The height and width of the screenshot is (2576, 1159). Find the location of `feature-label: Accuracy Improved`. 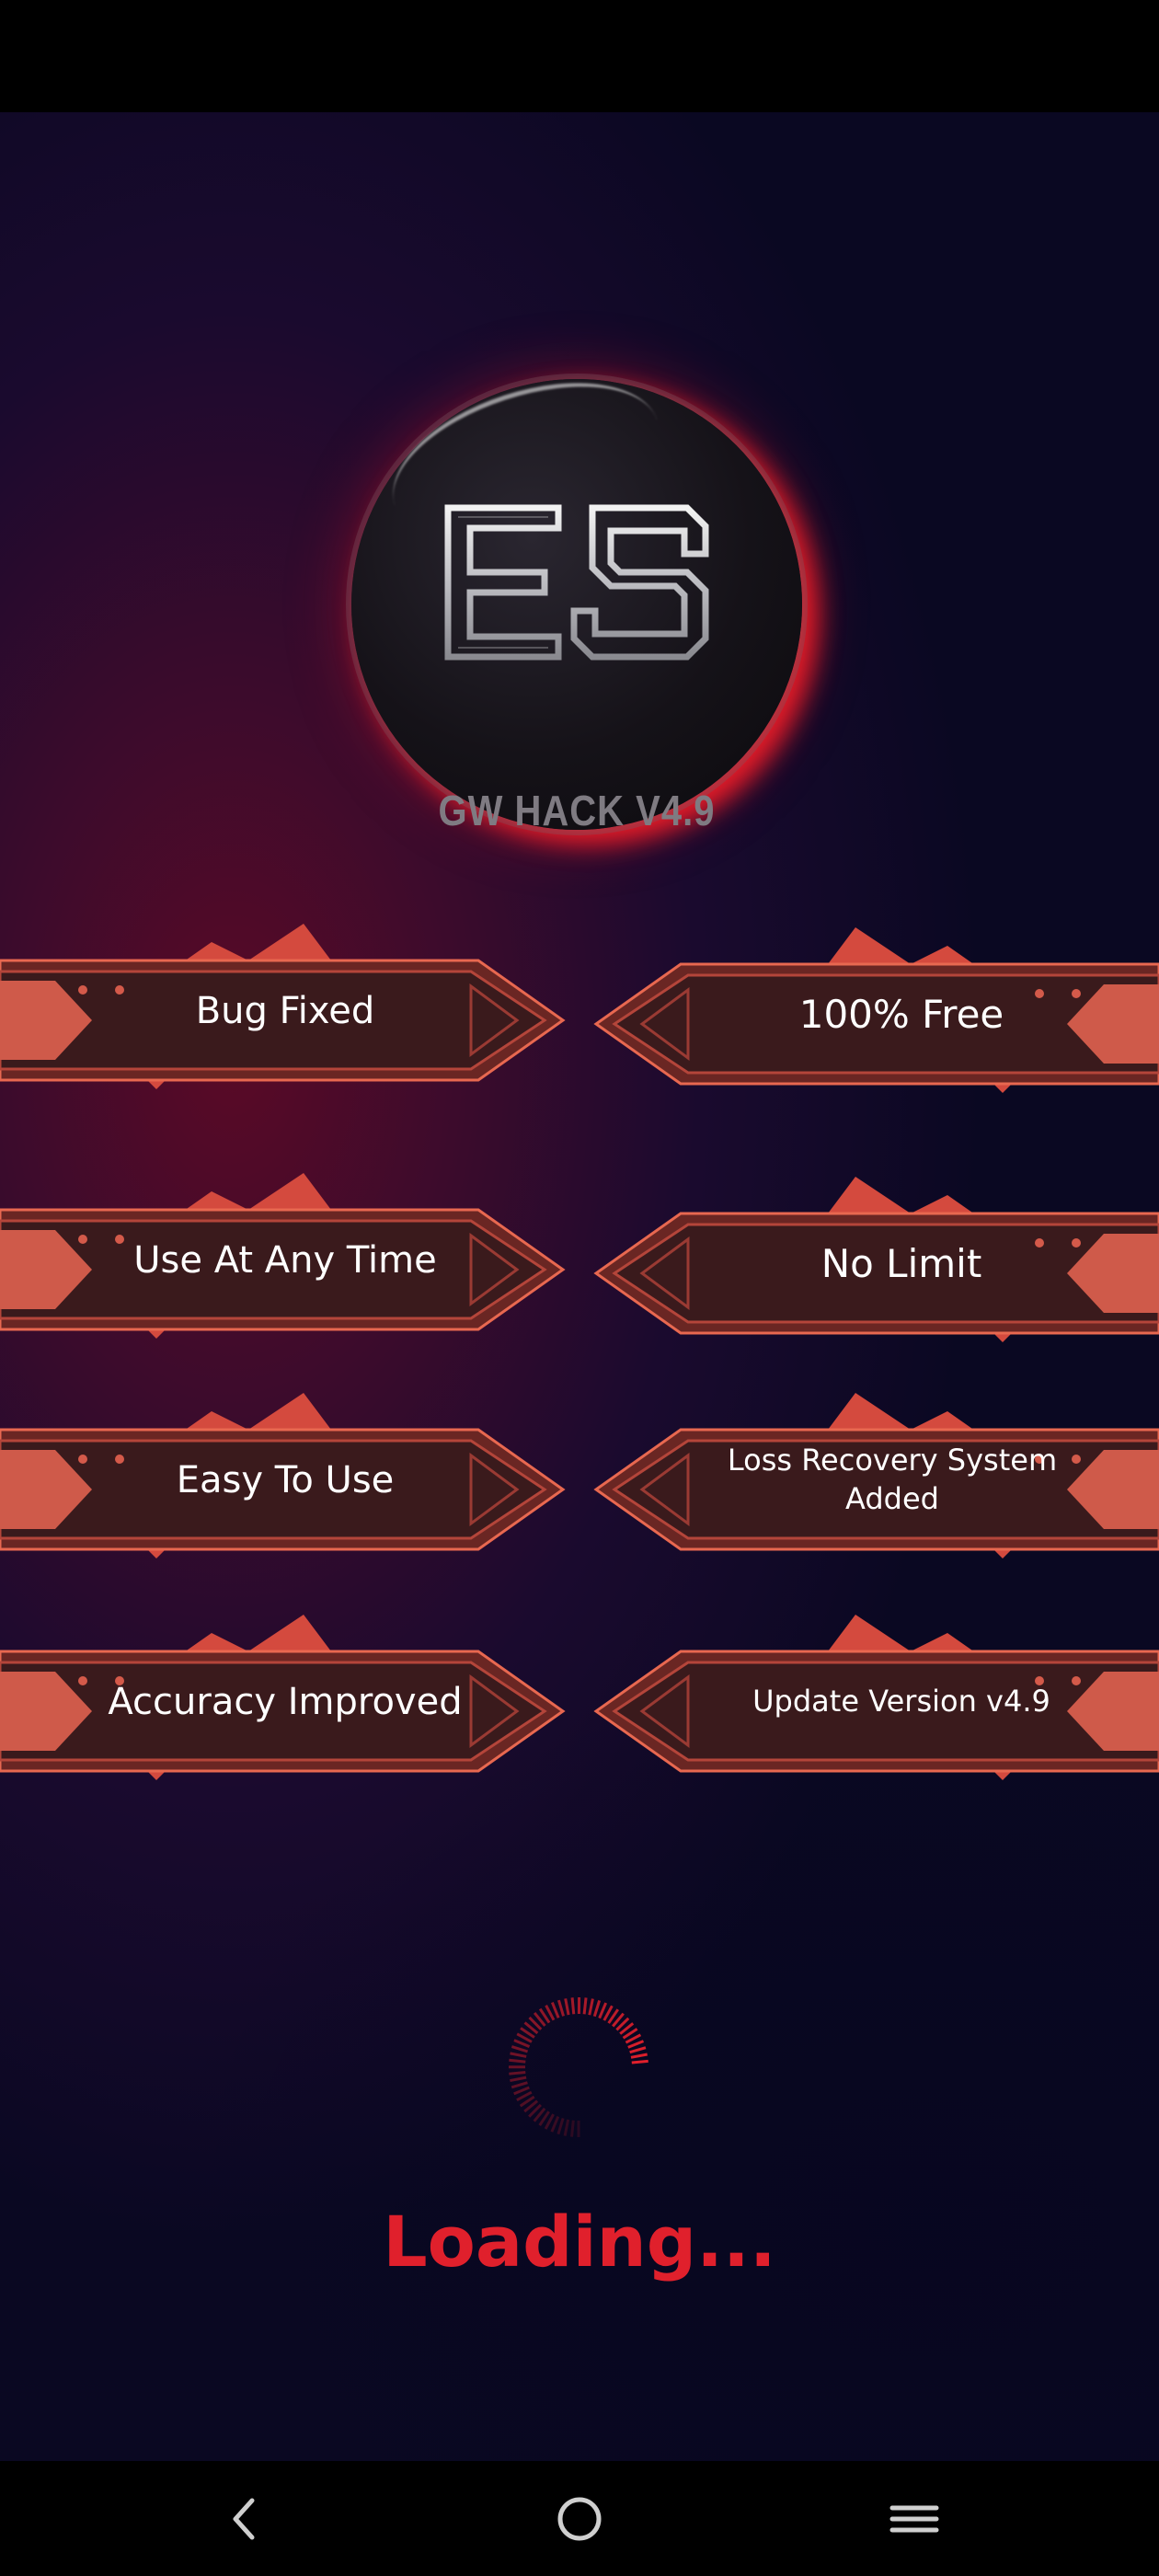

feature-label: Accuracy Improved is located at coordinates (285, 1702).